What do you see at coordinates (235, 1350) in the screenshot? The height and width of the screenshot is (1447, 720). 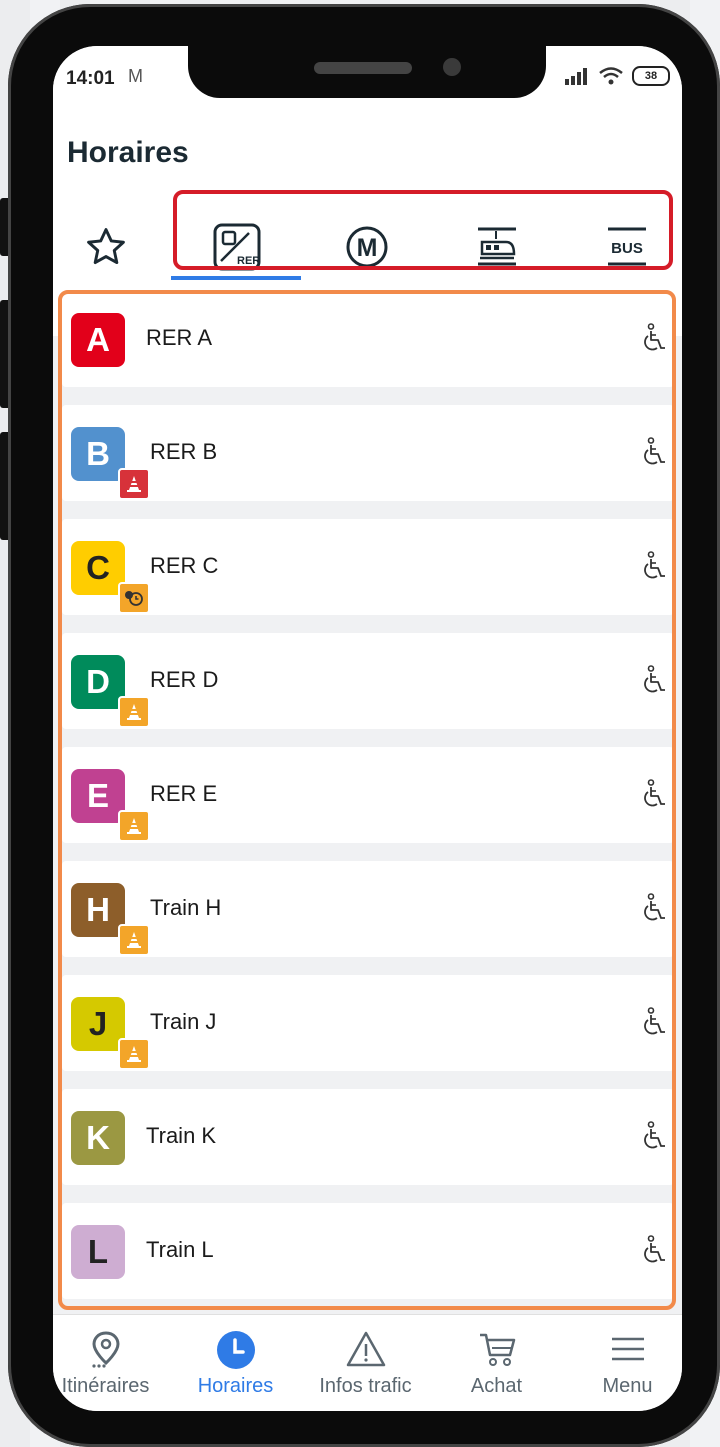 I see `clock-icon` at bounding box center [235, 1350].